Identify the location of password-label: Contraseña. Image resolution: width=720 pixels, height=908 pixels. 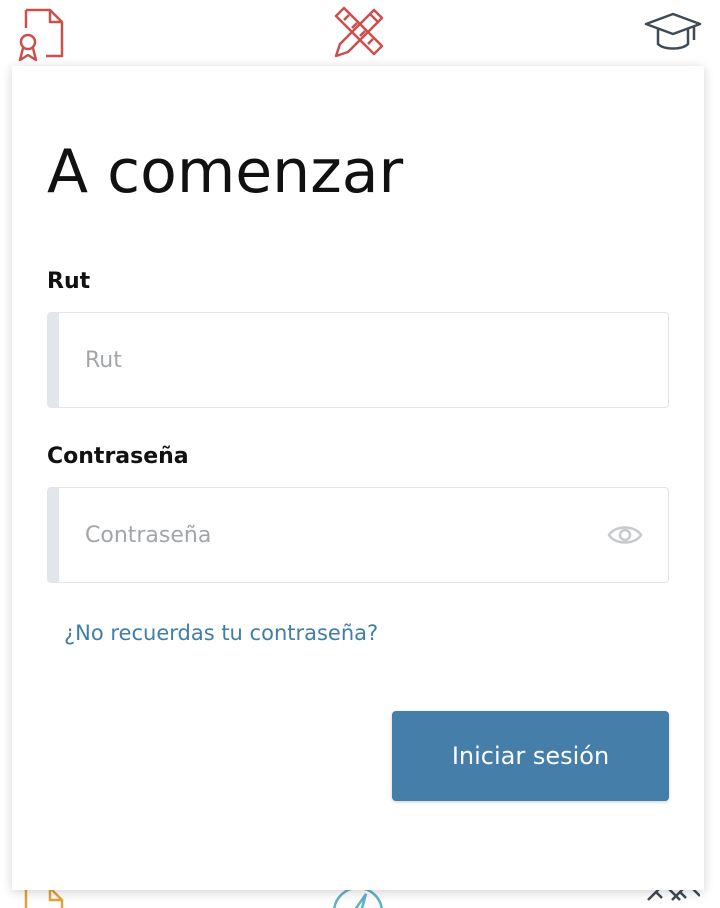
(118, 456).